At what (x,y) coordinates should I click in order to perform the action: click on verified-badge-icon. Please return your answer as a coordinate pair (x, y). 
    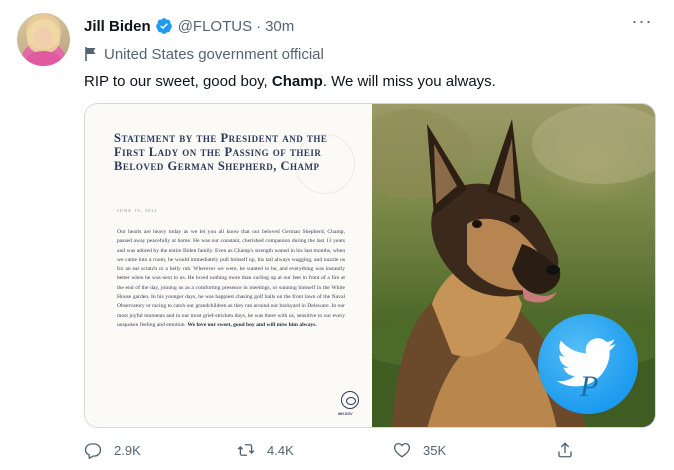
    Looking at the image, I should click on (163, 26).